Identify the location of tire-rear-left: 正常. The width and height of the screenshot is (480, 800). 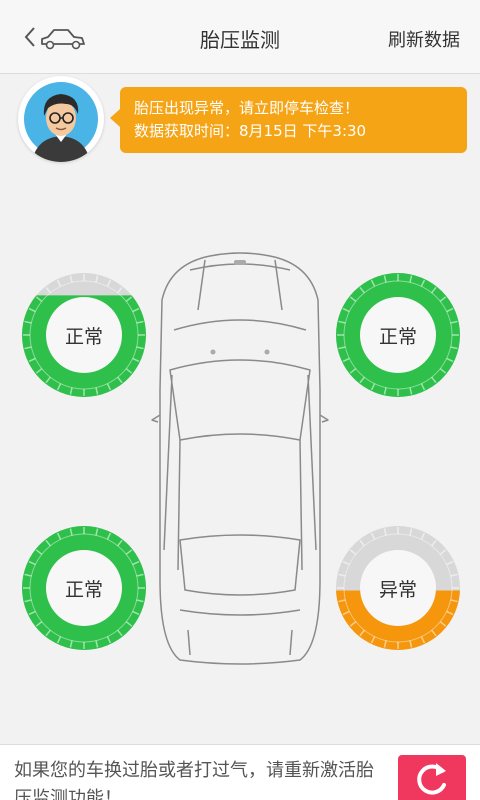
(84, 588).